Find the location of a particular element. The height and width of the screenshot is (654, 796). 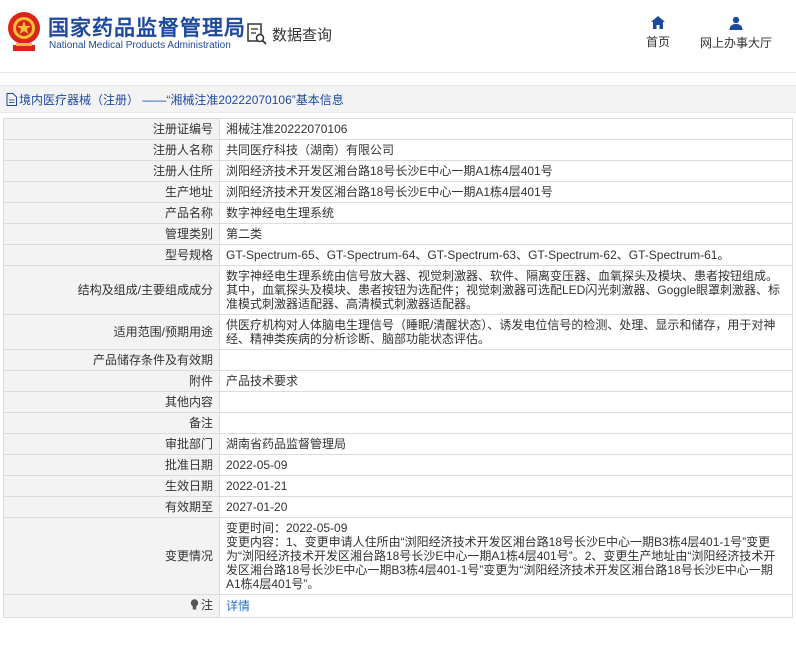

data-query-label: 数据查询 is located at coordinates (302, 35).